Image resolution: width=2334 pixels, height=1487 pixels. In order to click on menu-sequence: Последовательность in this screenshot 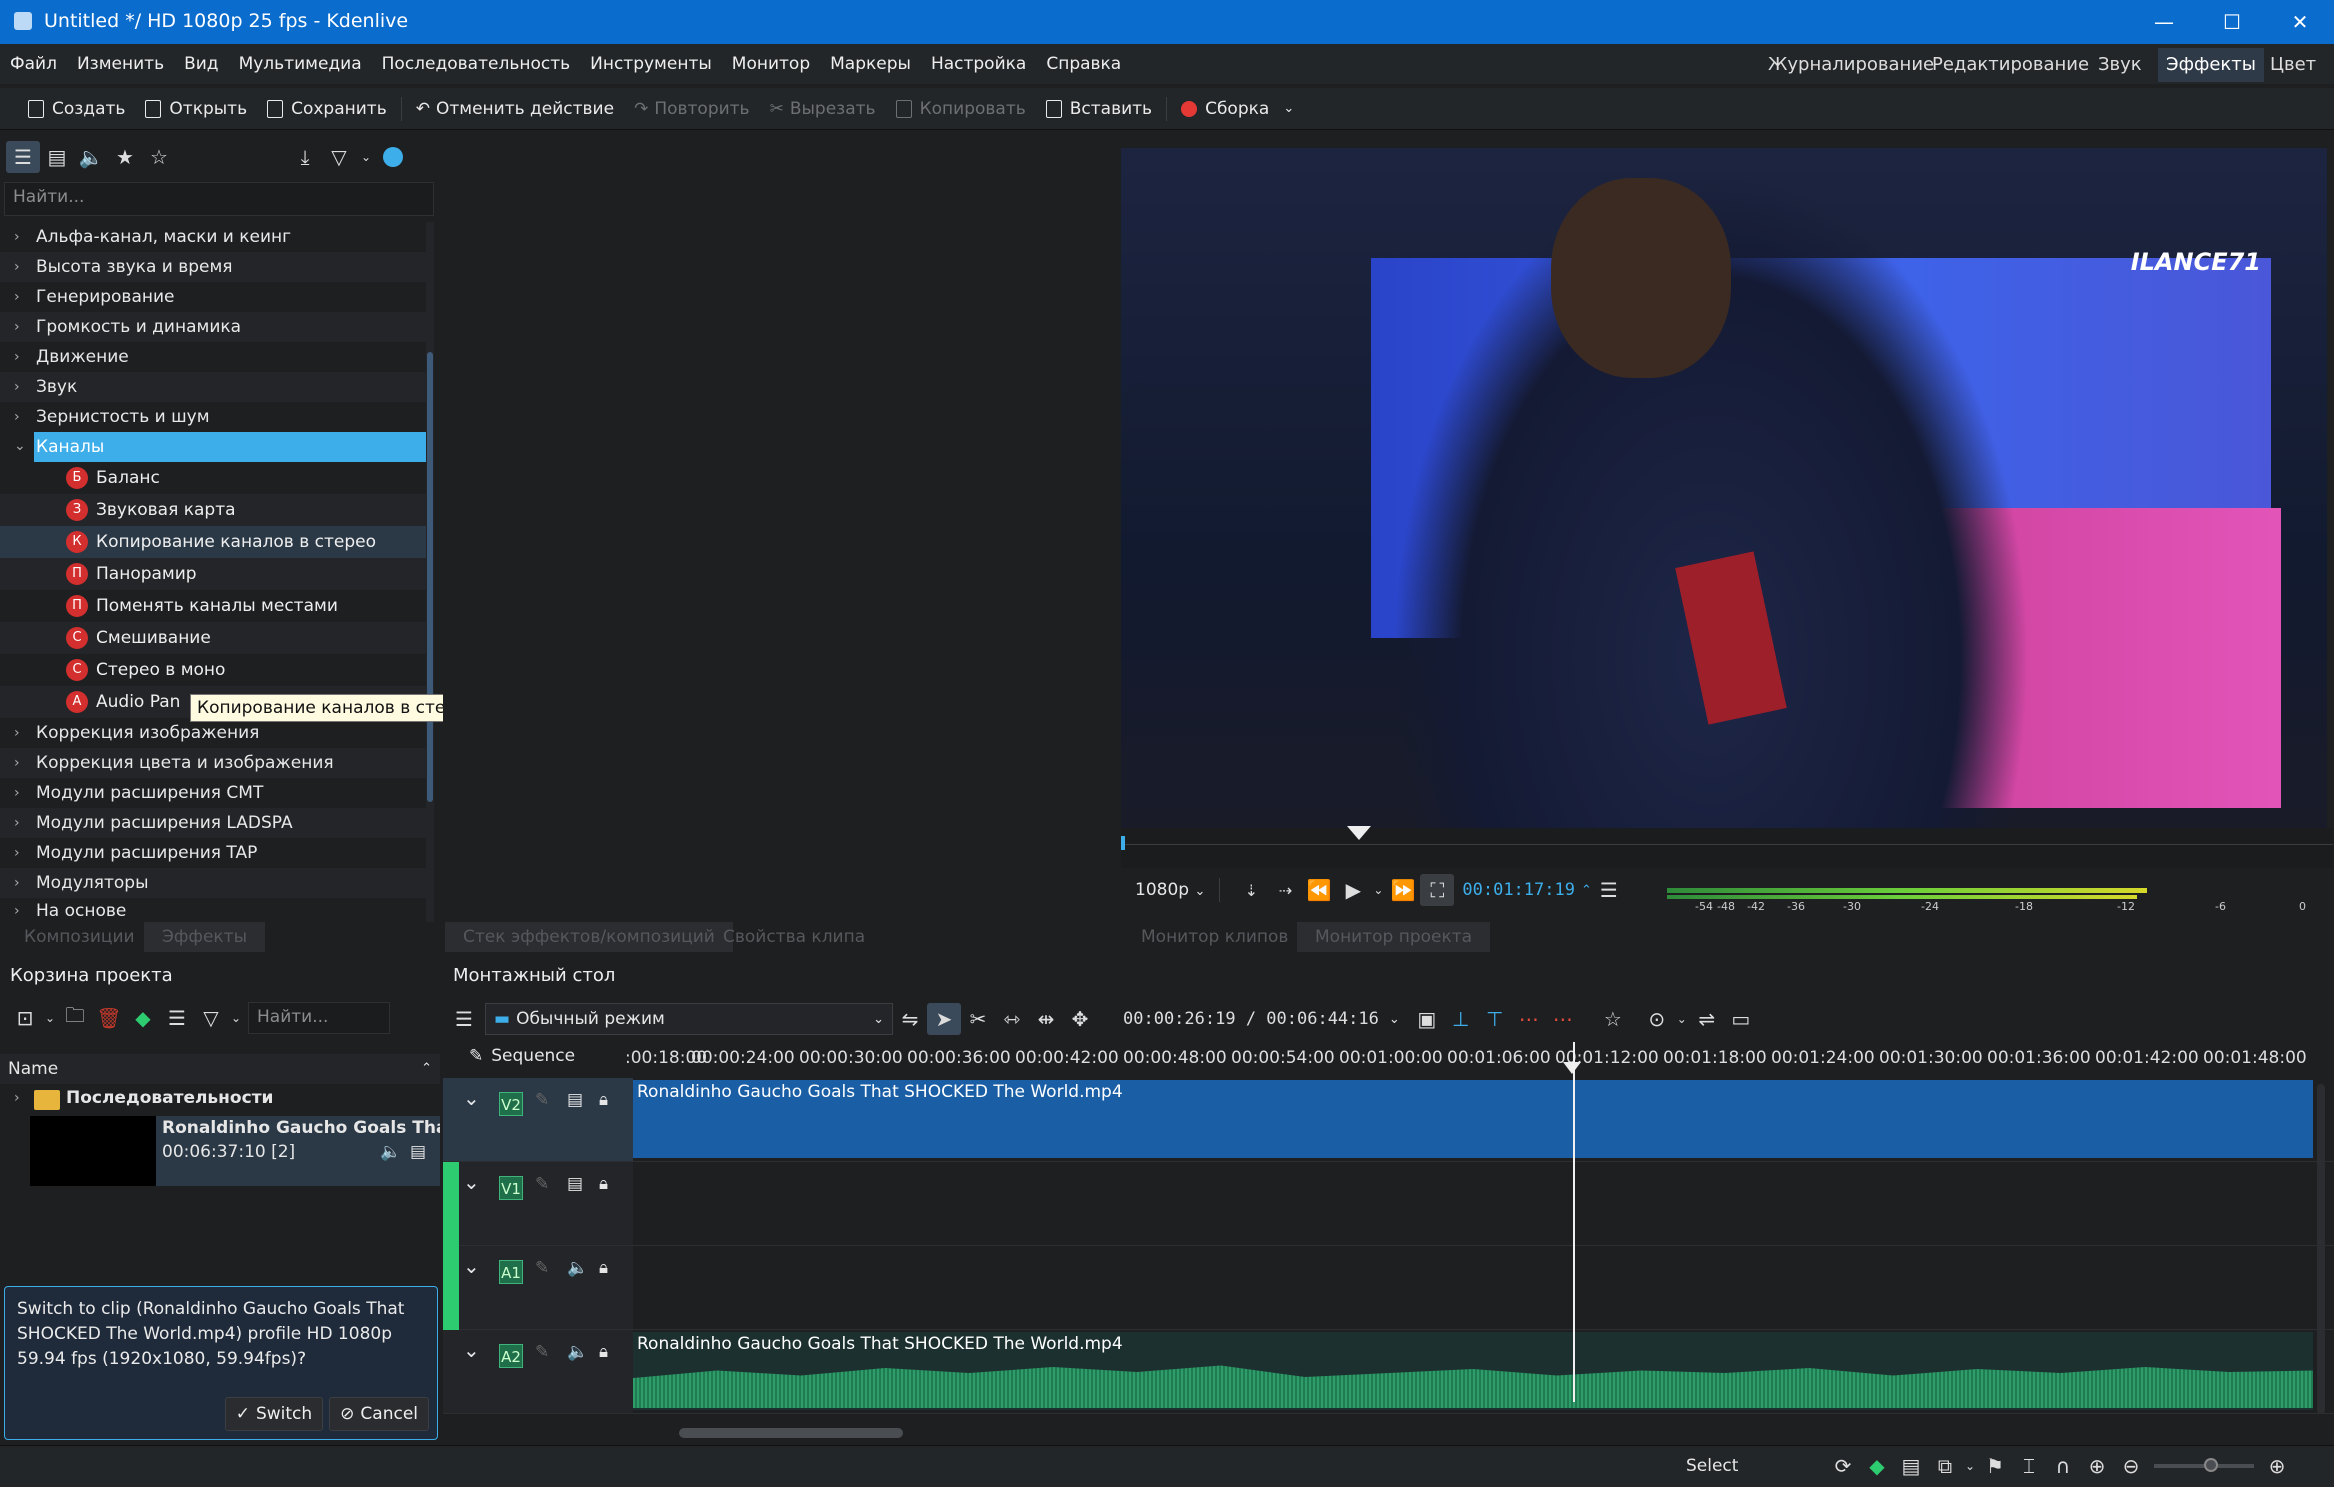, I will do `click(476, 64)`.